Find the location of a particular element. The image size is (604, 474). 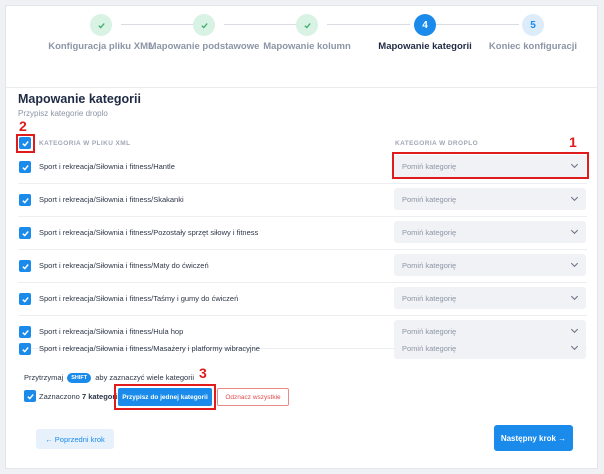

step-label: Koniec konfiguracji is located at coordinates (533, 46).